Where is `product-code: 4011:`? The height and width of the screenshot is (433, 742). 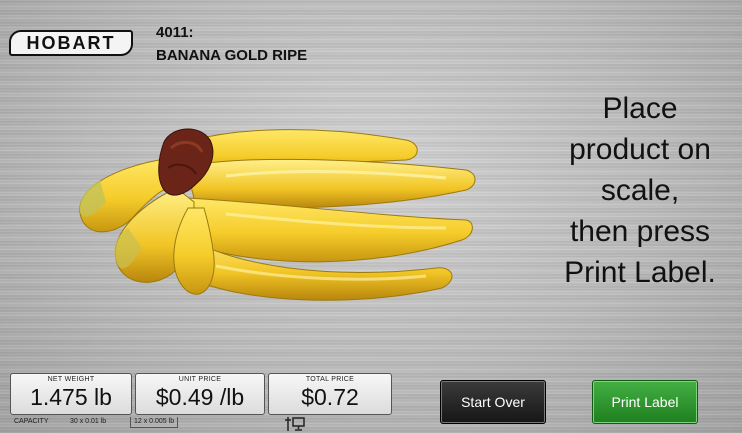
product-code: 4011: is located at coordinates (175, 32).